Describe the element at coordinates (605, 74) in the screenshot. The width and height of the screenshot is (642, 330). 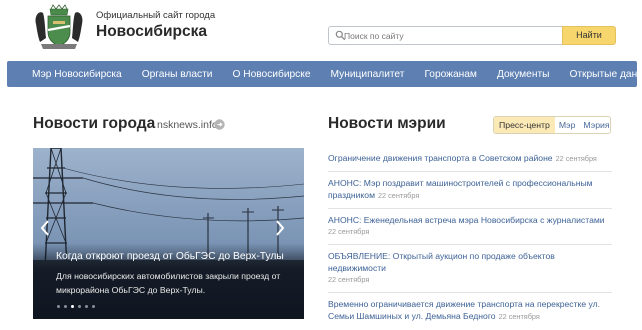
I see `nav-item-open-data: Открытые данные` at that location.